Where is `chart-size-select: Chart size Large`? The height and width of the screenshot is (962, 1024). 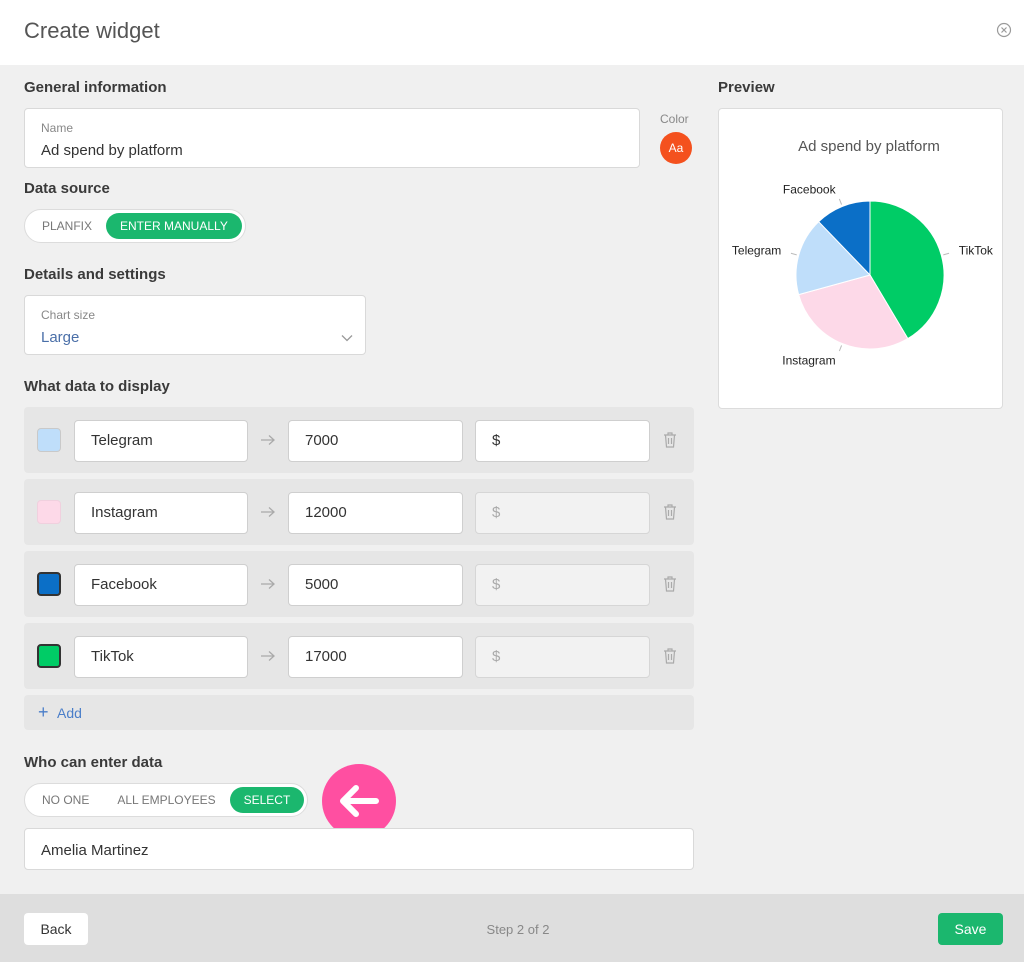
chart-size-select: Chart size Large is located at coordinates (195, 325).